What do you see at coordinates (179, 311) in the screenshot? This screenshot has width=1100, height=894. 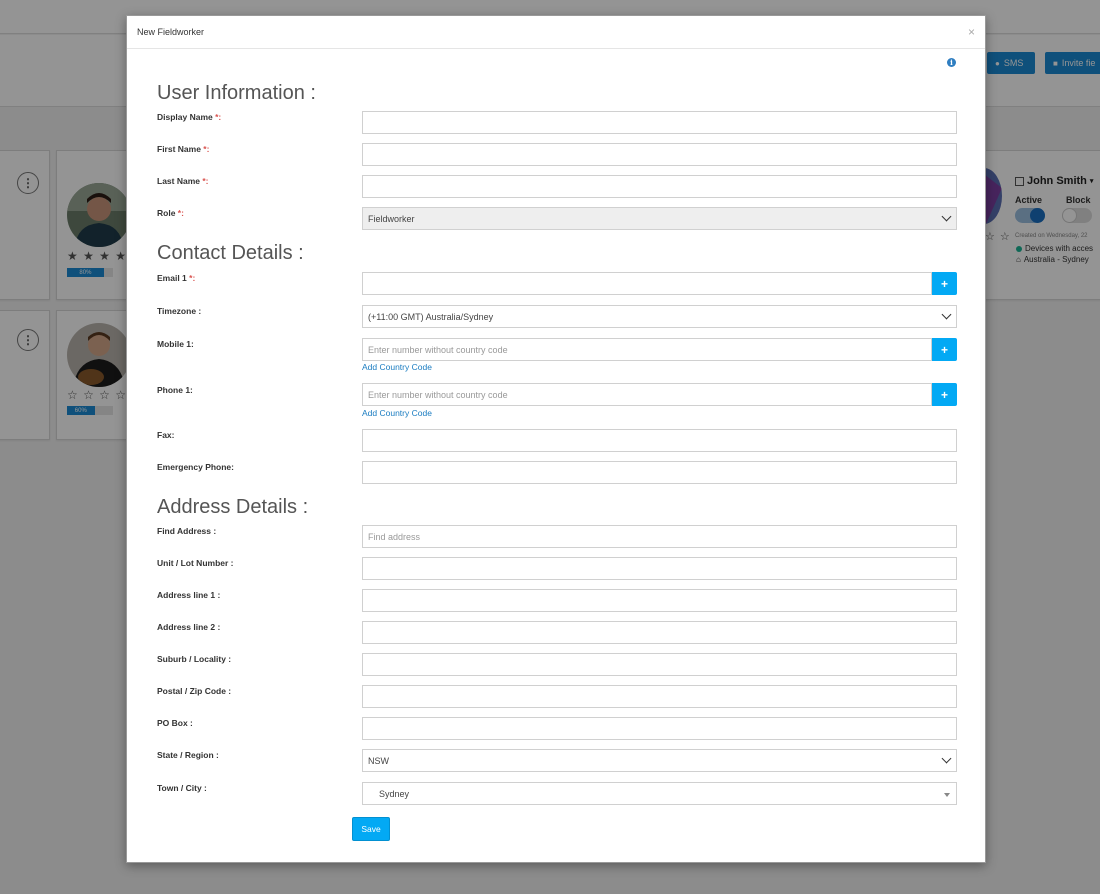 I see `timezone-label: Timezone :` at bounding box center [179, 311].